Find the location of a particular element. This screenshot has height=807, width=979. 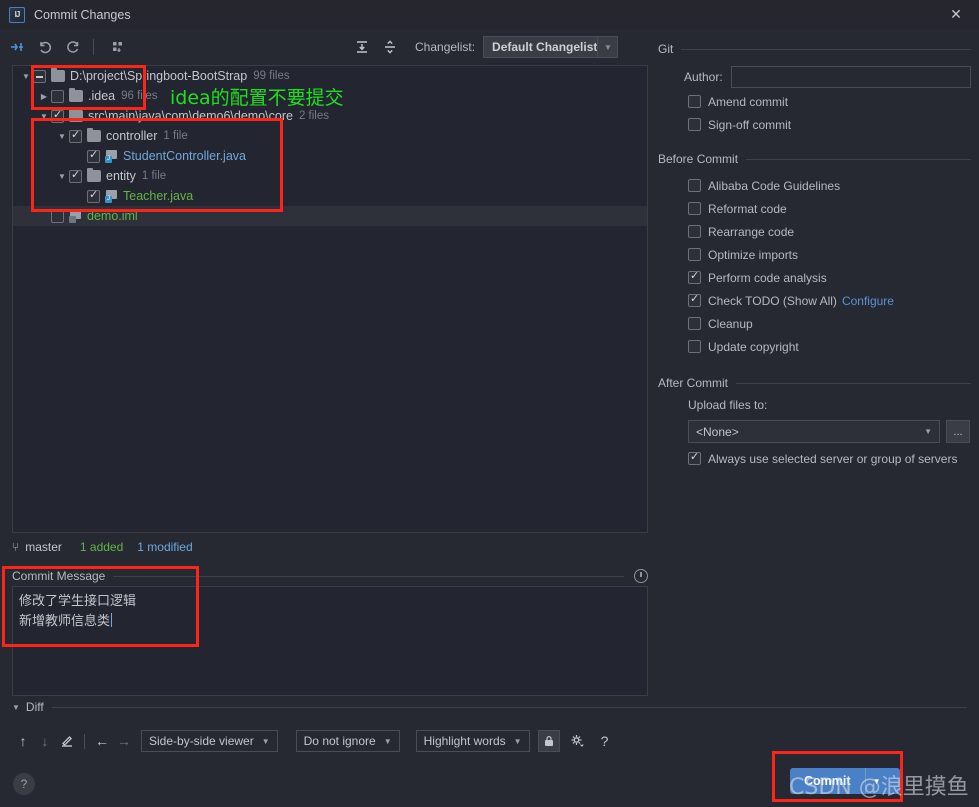

accept-left-icon: ← is located at coordinates (102, 741).